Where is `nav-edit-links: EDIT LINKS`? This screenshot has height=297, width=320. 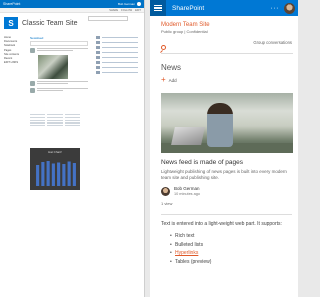 nav-edit-links: EDIT LINKS is located at coordinates (14, 63).